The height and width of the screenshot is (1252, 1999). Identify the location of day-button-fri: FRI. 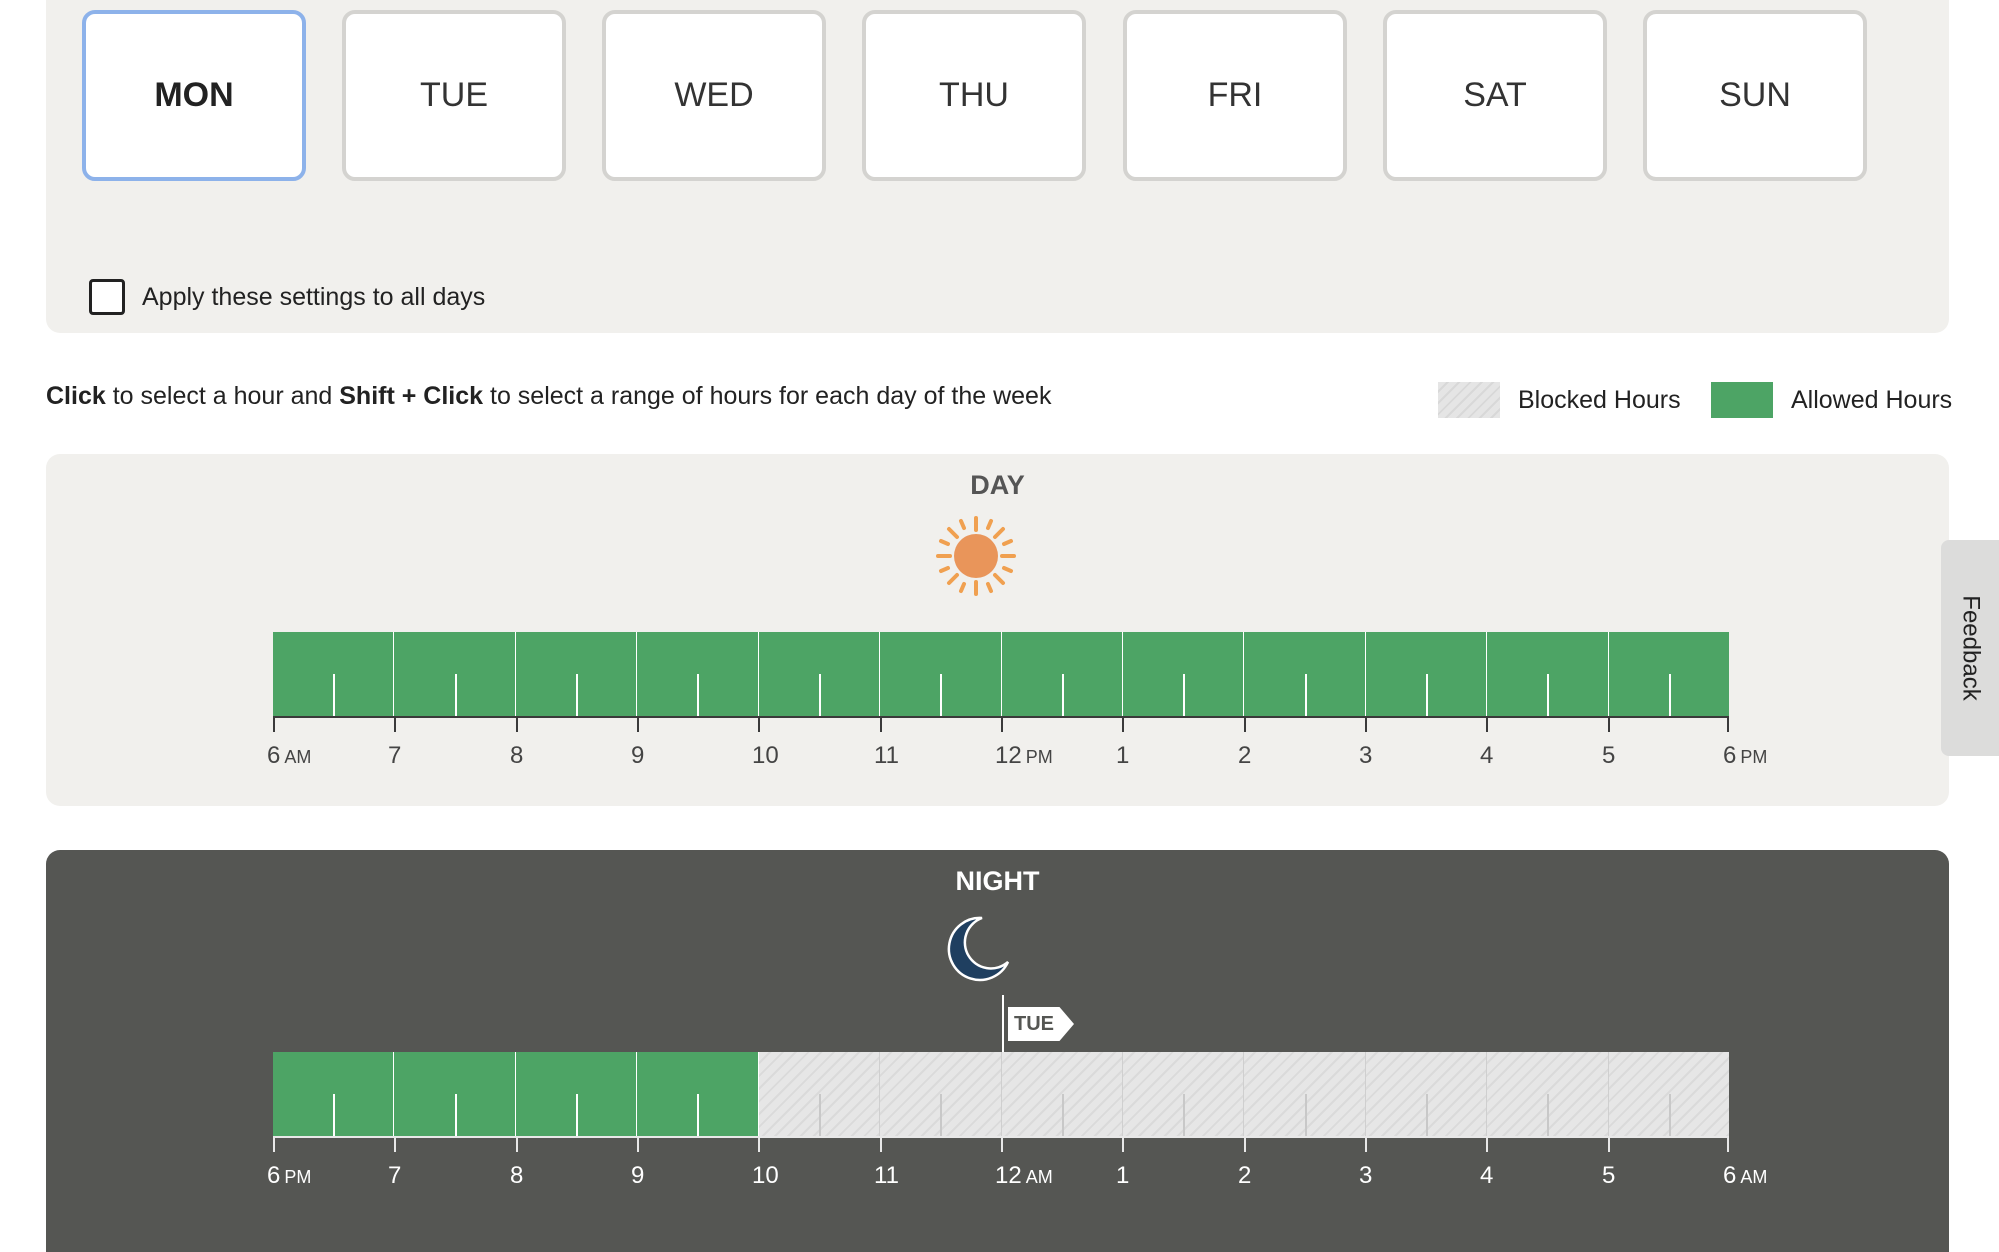
(1235, 95).